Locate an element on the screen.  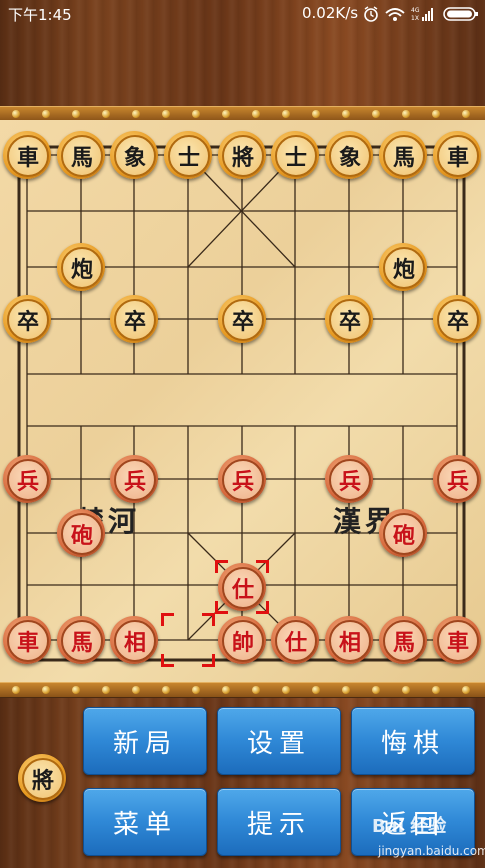
hint-button: 提示 is located at coordinates (279, 822).